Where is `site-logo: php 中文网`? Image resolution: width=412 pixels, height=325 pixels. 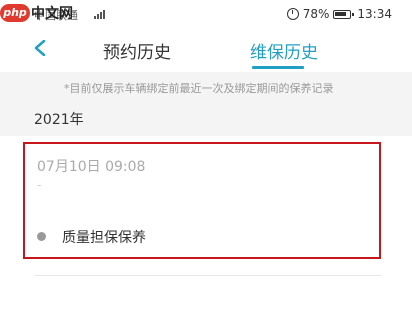 site-logo: php 中文网 is located at coordinates (36, 13).